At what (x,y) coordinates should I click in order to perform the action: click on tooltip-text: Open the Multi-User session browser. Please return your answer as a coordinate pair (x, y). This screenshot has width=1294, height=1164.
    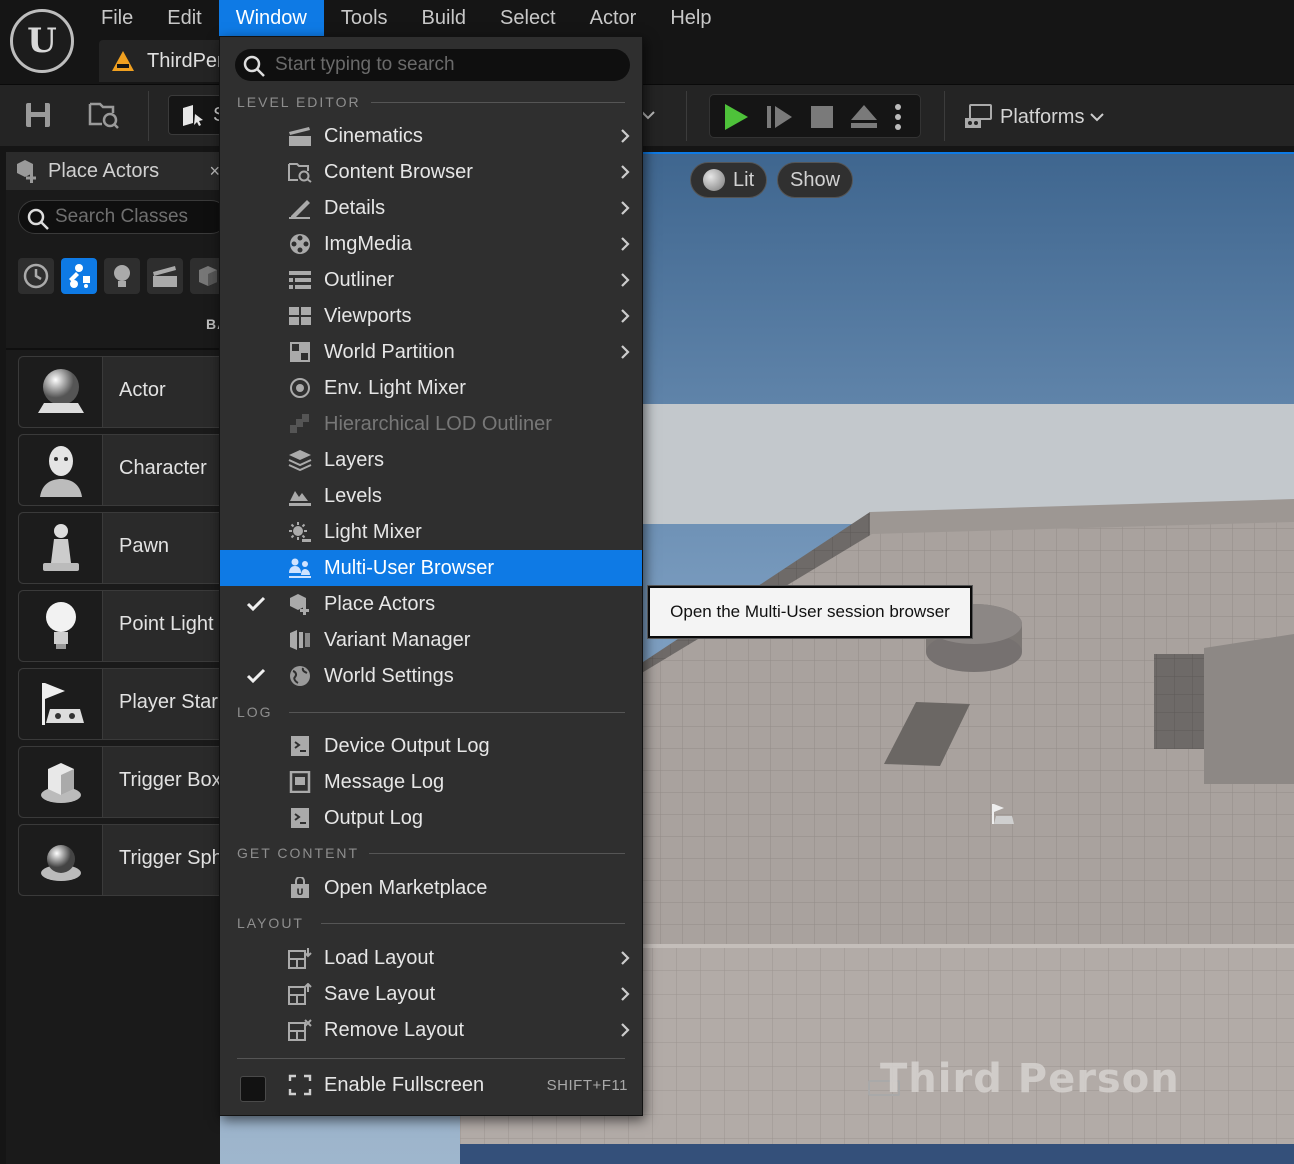
    Looking at the image, I should click on (810, 611).